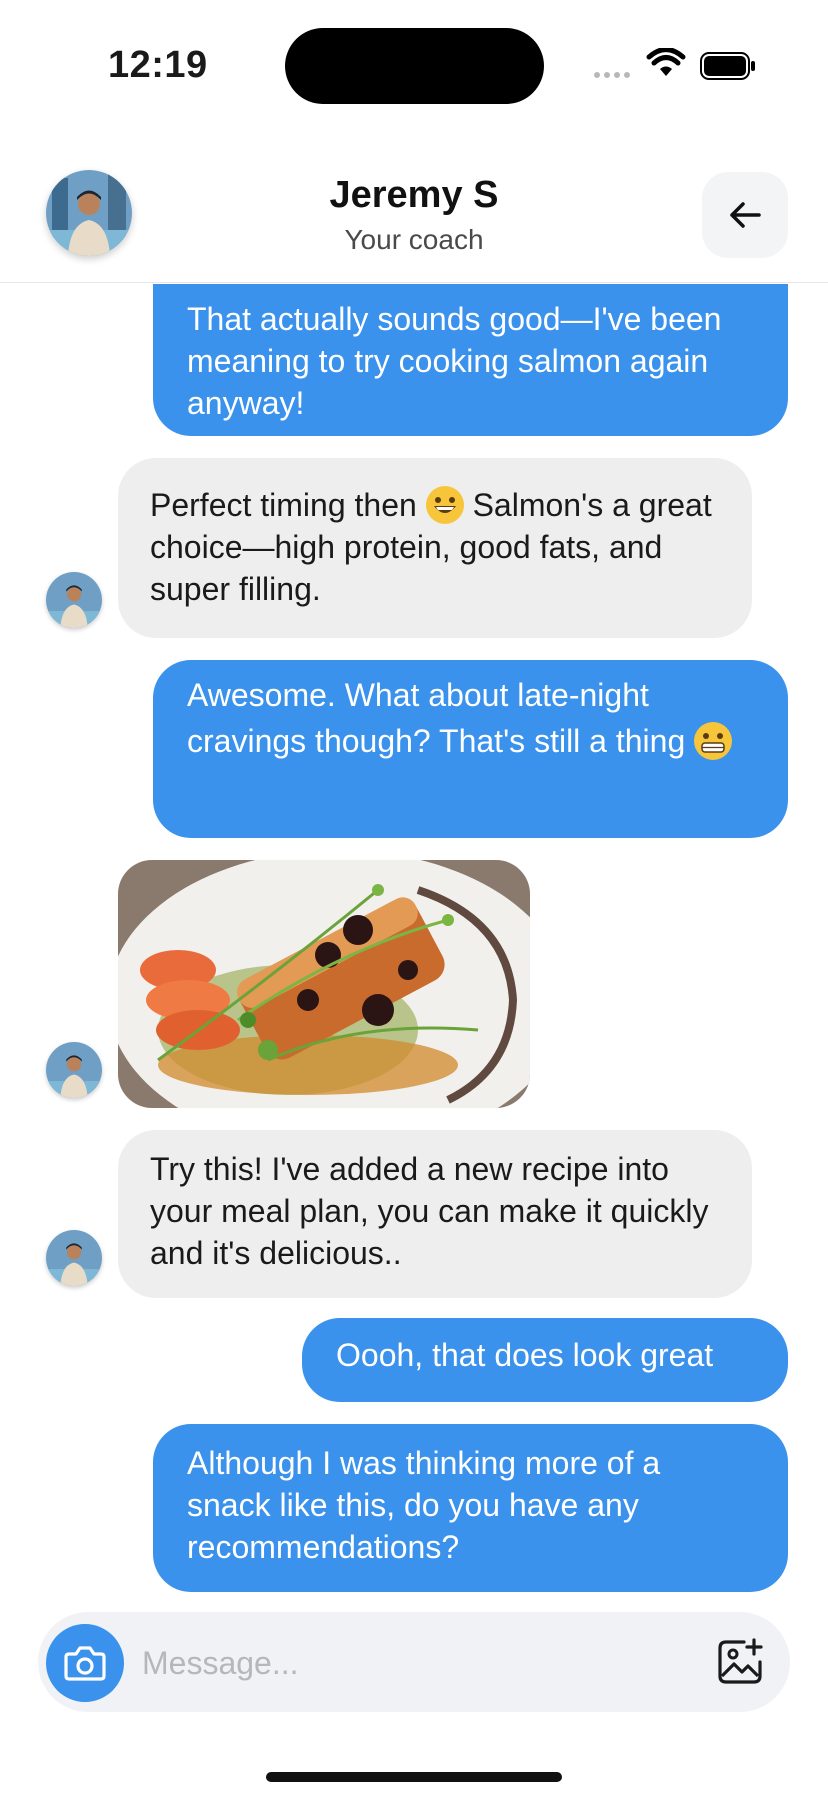 The width and height of the screenshot is (828, 1800). I want to click on grinning-face-icon, so click(444, 505).